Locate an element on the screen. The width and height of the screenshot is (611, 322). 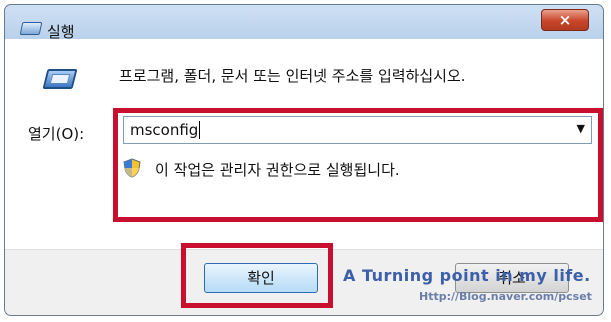
title-bar: 실행 × is located at coordinates (304, 23).